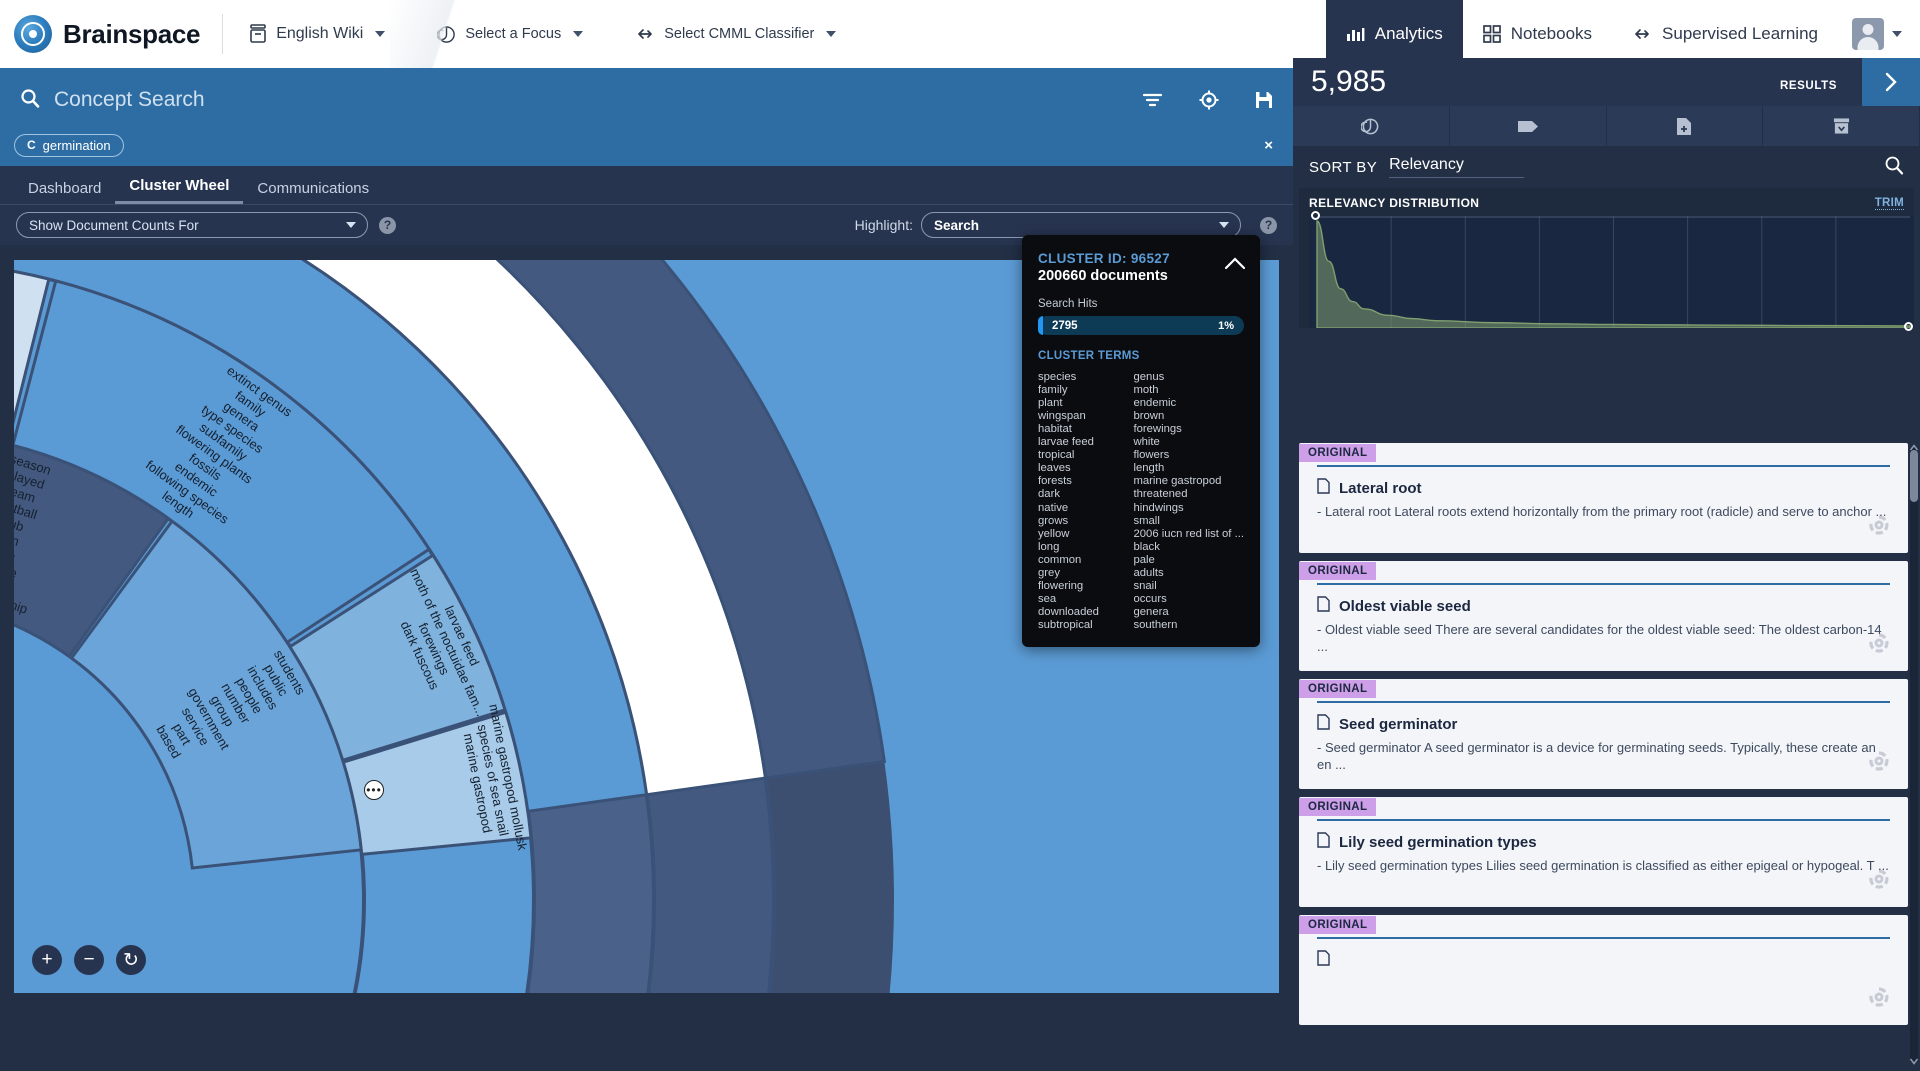 The width and height of the screenshot is (1920, 1071). I want to click on result-title-row: Oldest viable seed, so click(1603, 606).